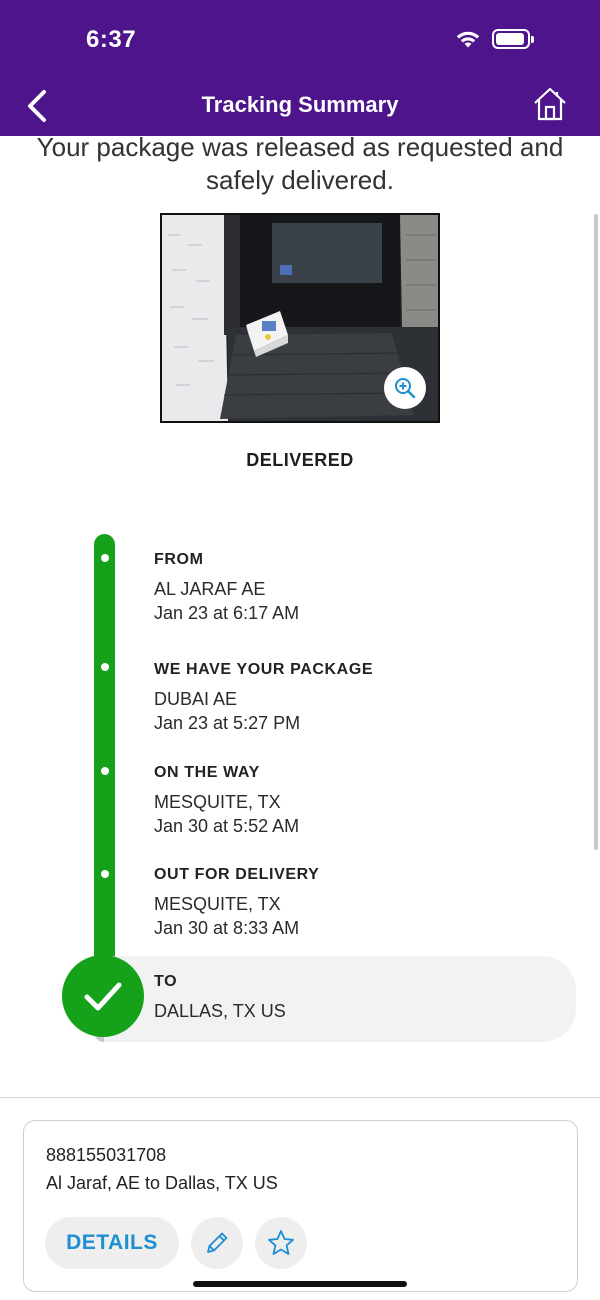  I want to click on zoom-photo-button, so click(405, 388).